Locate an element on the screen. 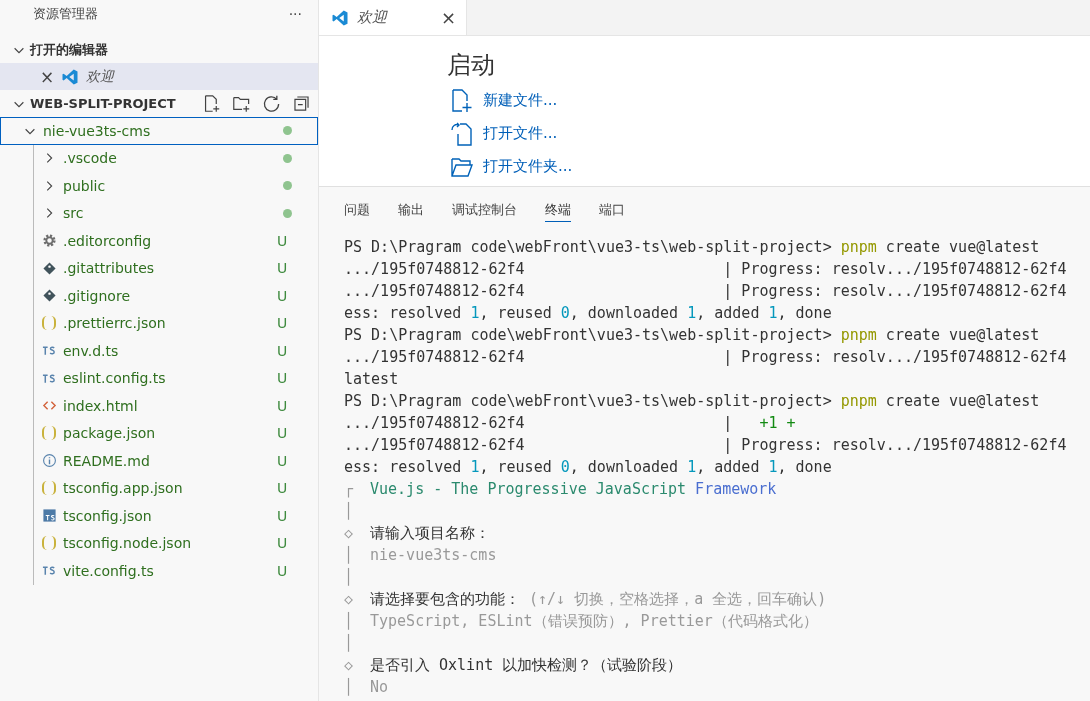  ts-config-icon is located at coordinates (49, 516).